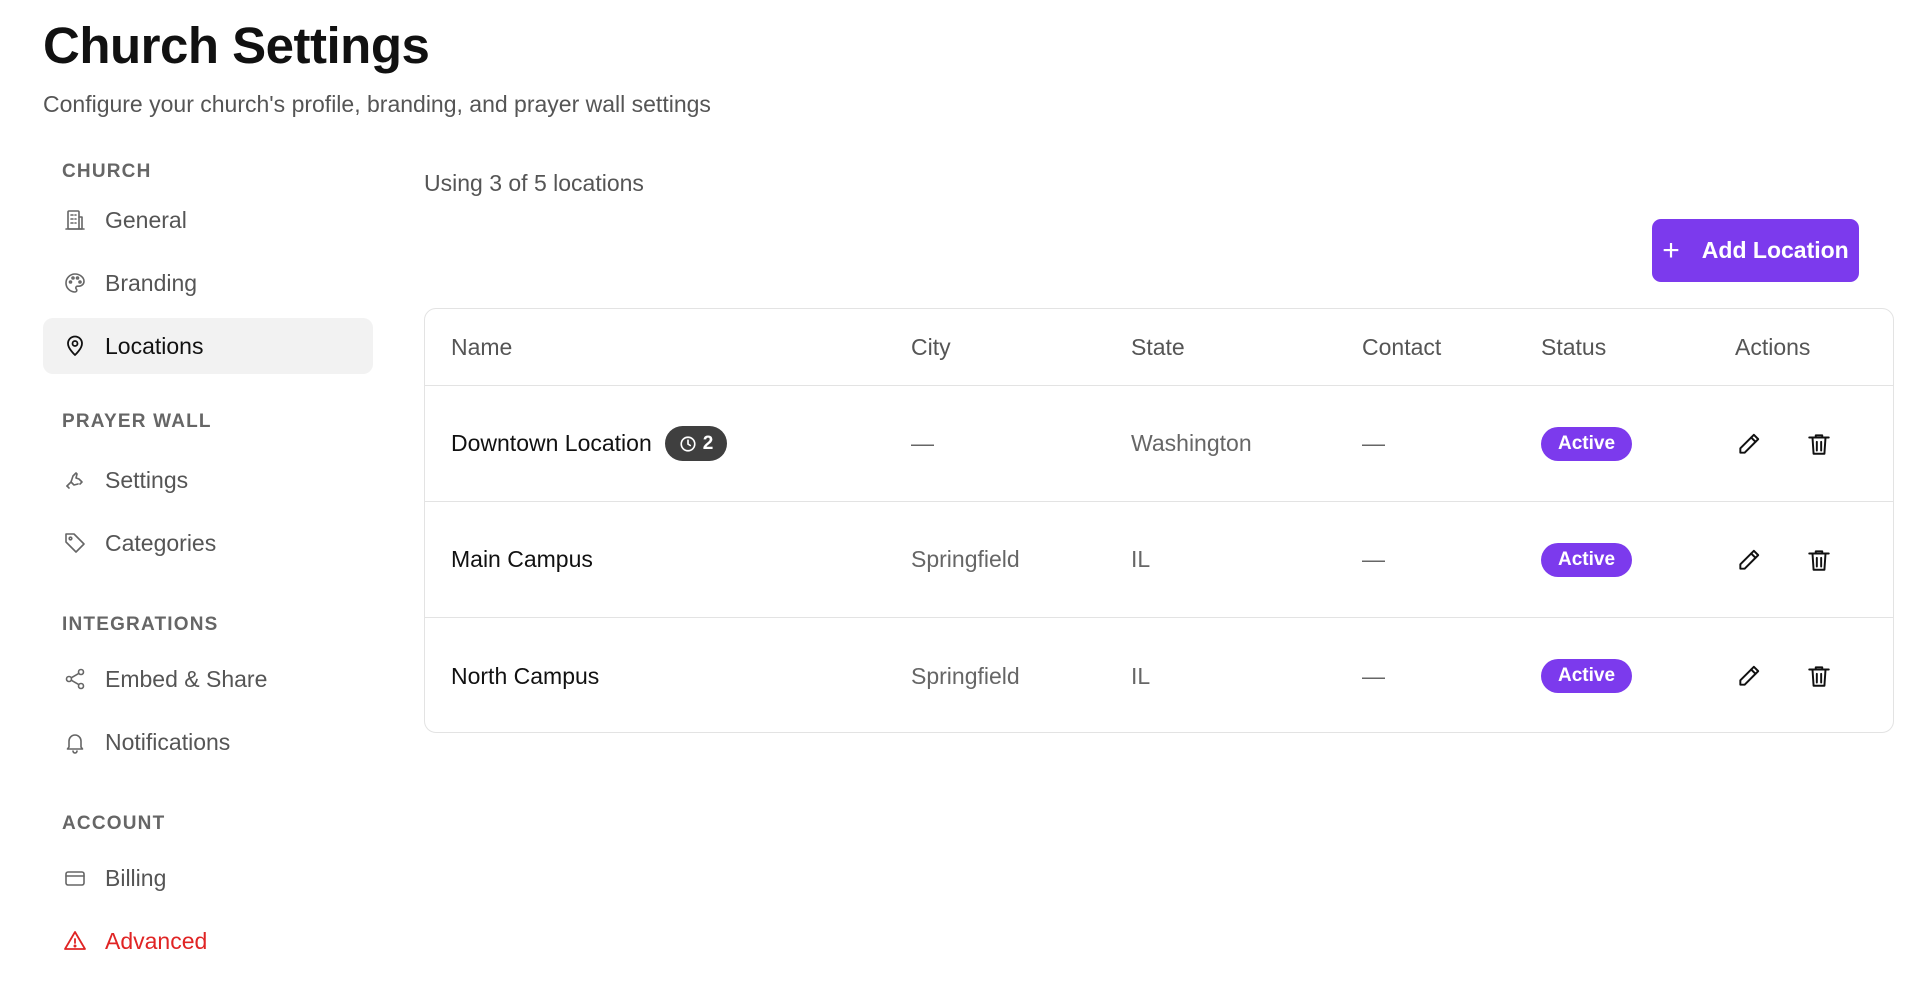  What do you see at coordinates (75, 543) in the screenshot?
I see `tag-icon` at bounding box center [75, 543].